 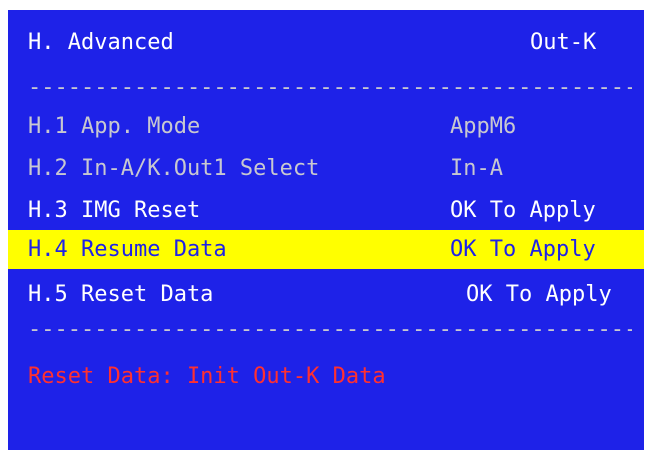 What do you see at coordinates (114, 127) in the screenshot?
I see `menu-item-app-mode-label: H.1 App. Mode` at bounding box center [114, 127].